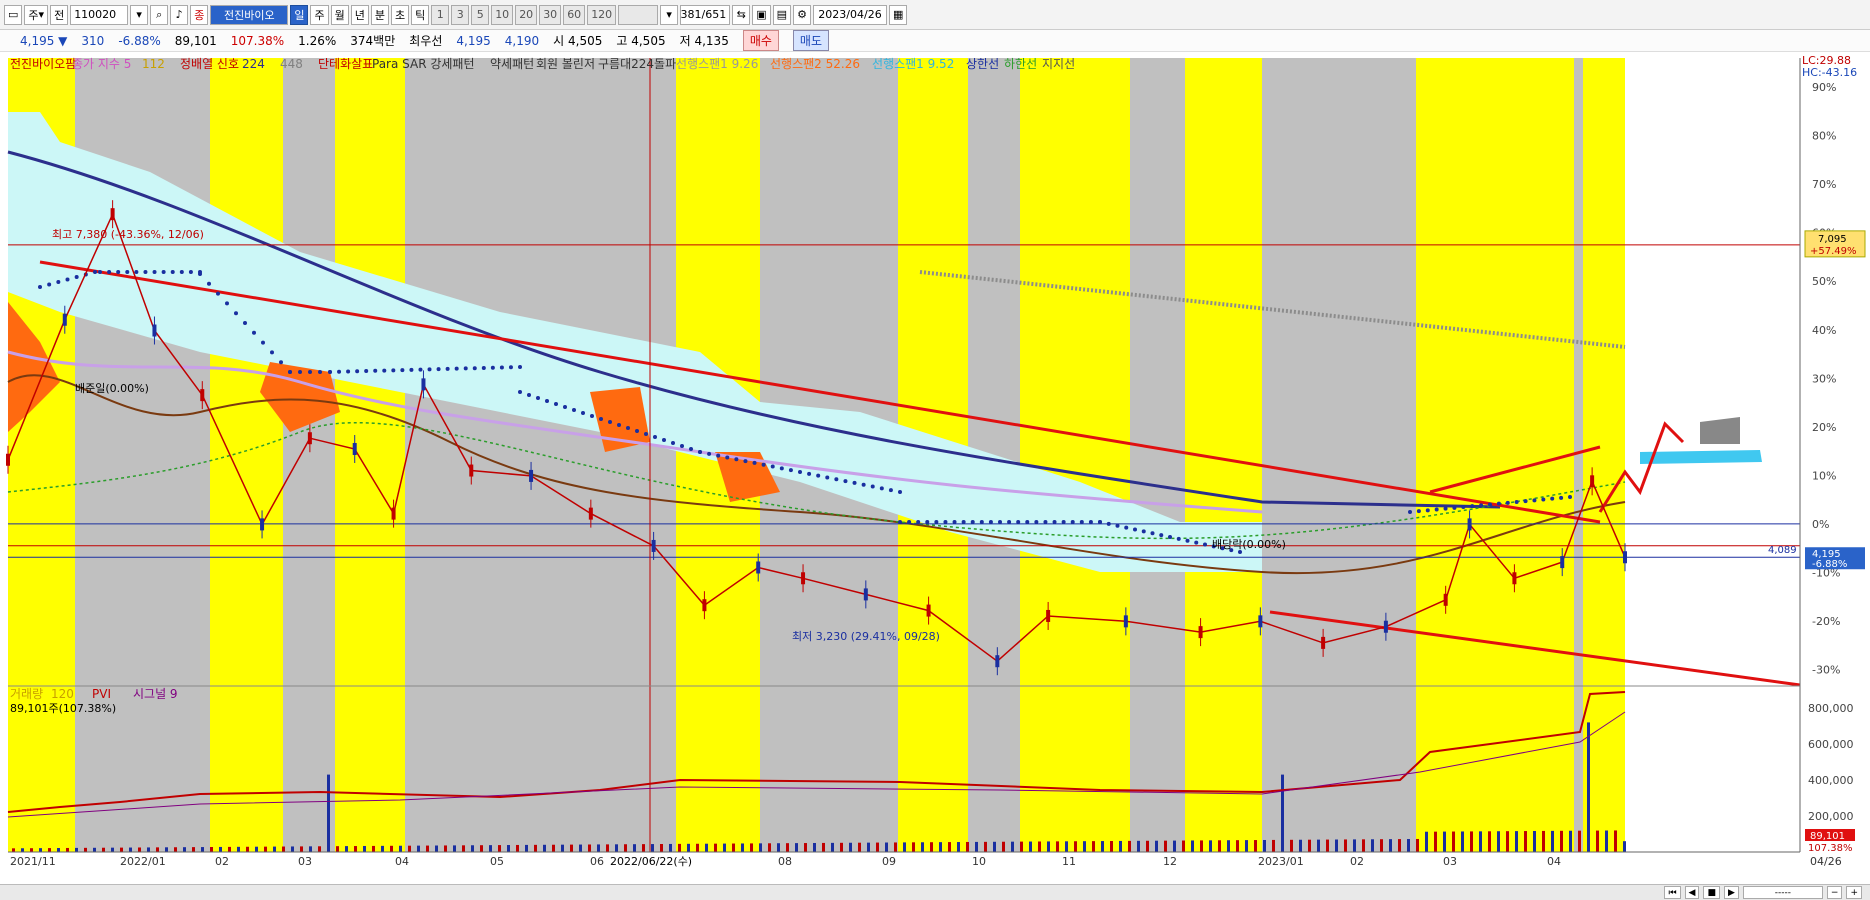 The width and height of the screenshot is (1870, 900). What do you see at coordinates (1672, 892) in the screenshot?
I see `scroll-start-icon: ⏮` at bounding box center [1672, 892].